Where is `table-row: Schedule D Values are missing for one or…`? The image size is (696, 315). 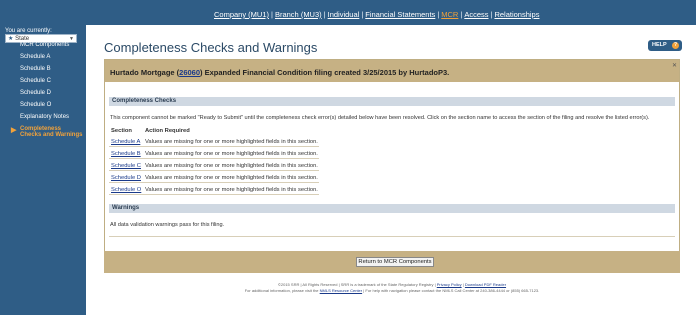 table-row: Schedule D Values are missing for one or… is located at coordinates (214, 178).